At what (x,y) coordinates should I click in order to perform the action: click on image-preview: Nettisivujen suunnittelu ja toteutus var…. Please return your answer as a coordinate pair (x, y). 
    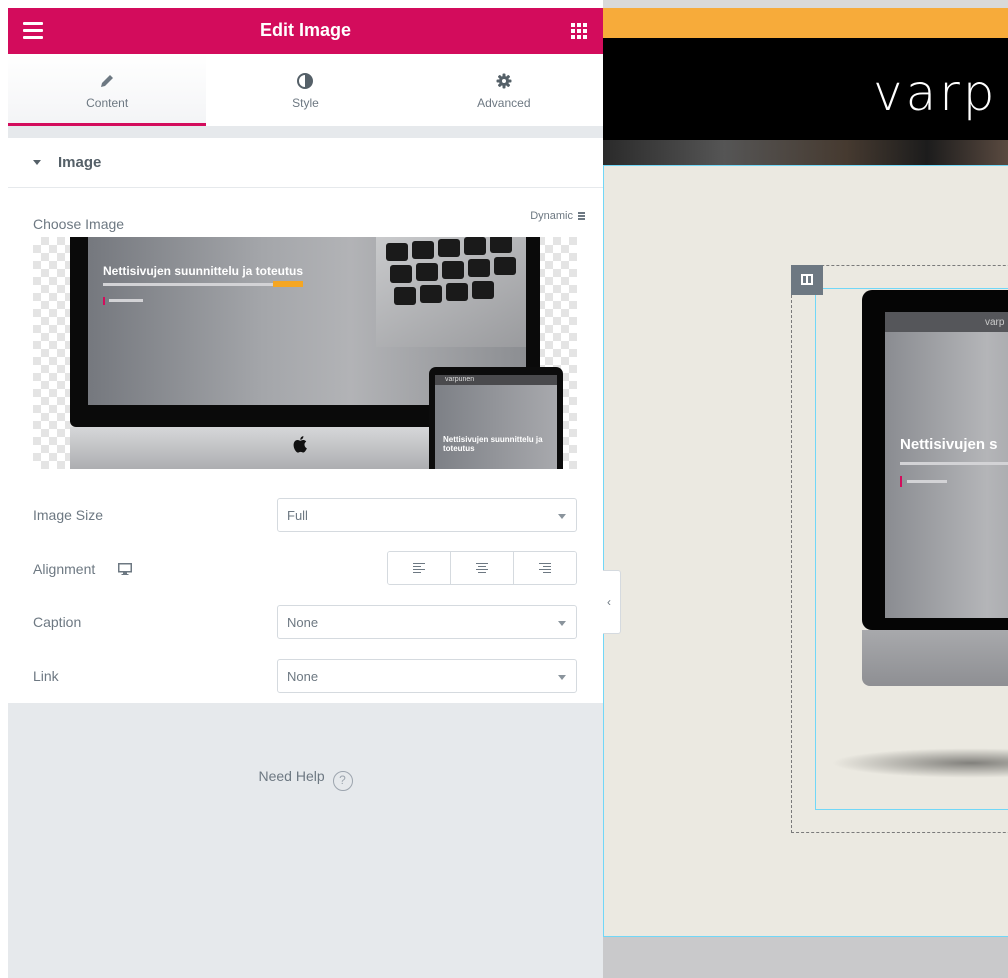
    Looking at the image, I should click on (305, 353).